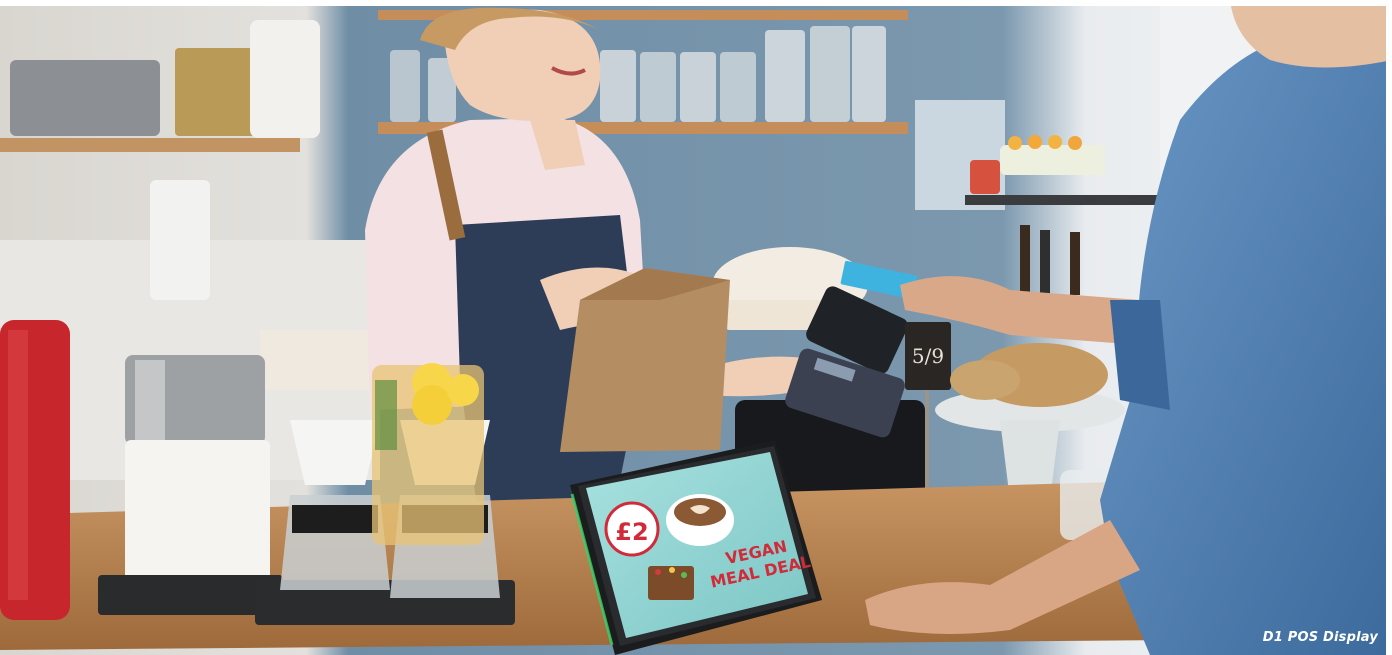 The width and height of the screenshot is (1392, 655). I want to click on coffee-grinder, so click(190, 485).